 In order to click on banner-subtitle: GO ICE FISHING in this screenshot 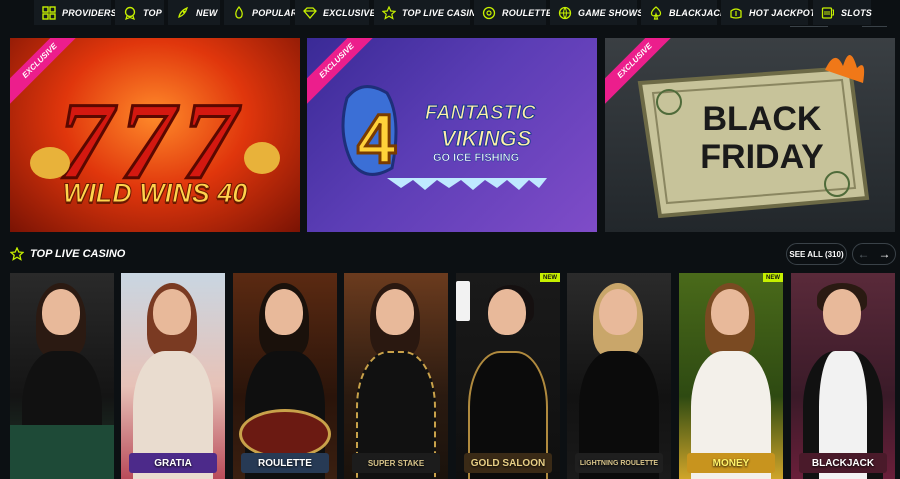, I will do `click(476, 158)`.